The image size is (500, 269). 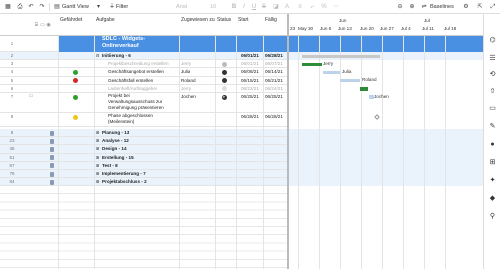 I want to click on table-row: 67 ⊞ Test - 8, so click(x=143, y=165).